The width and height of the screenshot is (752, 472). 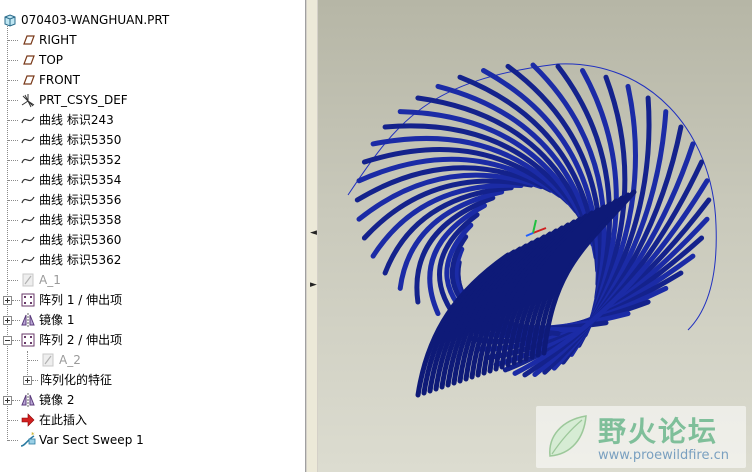 What do you see at coordinates (82, 440) in the screenshot?
I see `tree-item-var-sect-sweep: * Var Sect Sweep 1` at bounding box center [82, 440].